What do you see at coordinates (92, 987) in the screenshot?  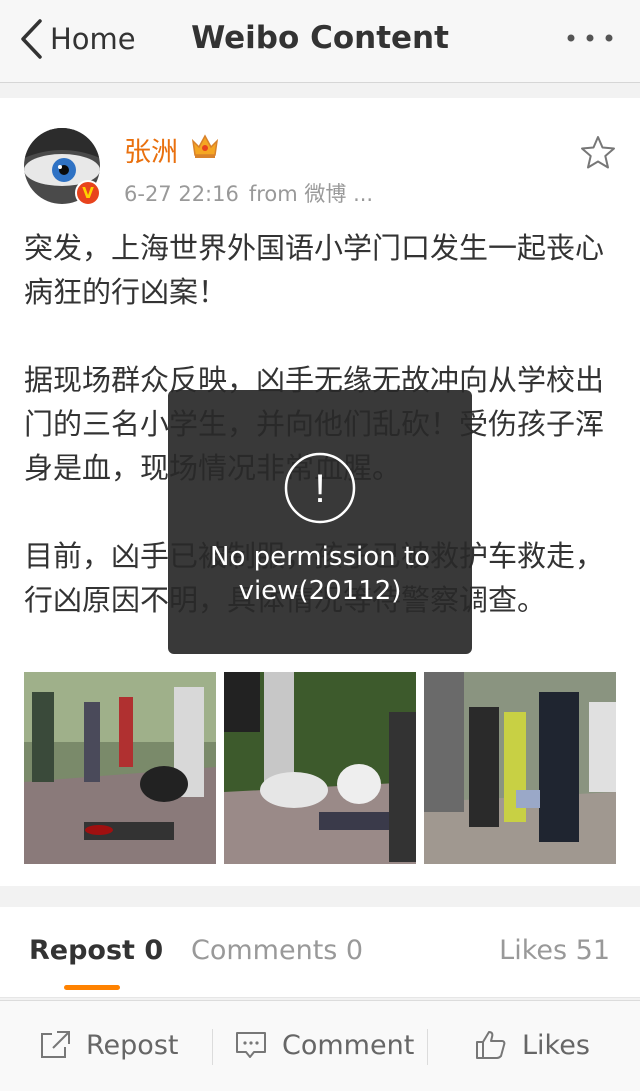 I see `active-tab-indicator` at bounding box center [92, 987].